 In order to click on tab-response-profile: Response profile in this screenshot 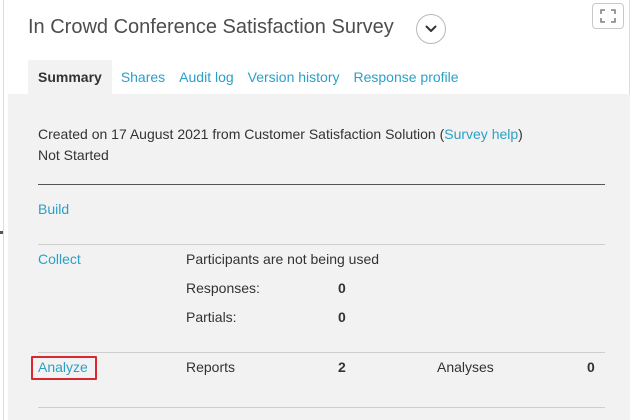, I will do `click(405, 81)`.